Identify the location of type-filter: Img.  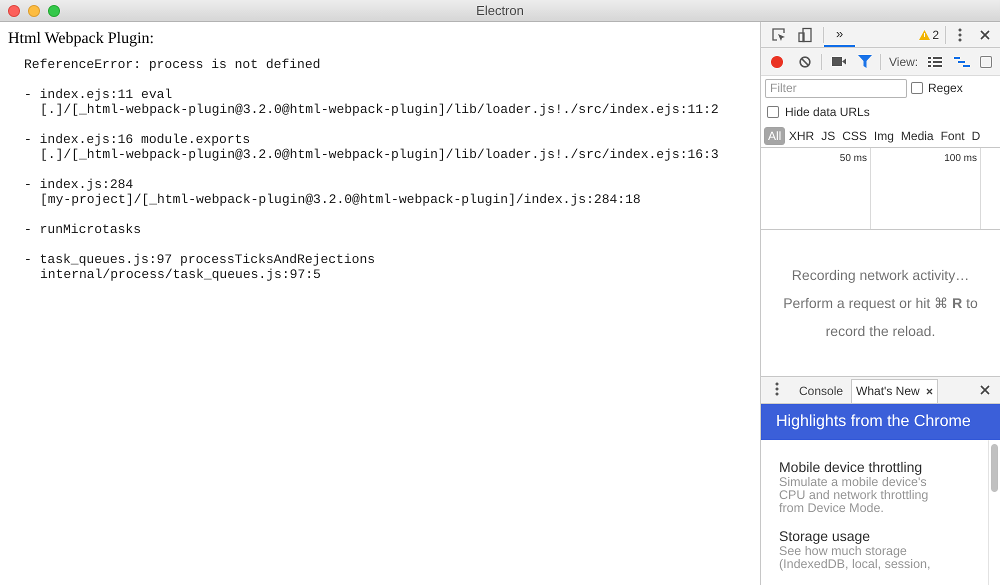
(884, 135).